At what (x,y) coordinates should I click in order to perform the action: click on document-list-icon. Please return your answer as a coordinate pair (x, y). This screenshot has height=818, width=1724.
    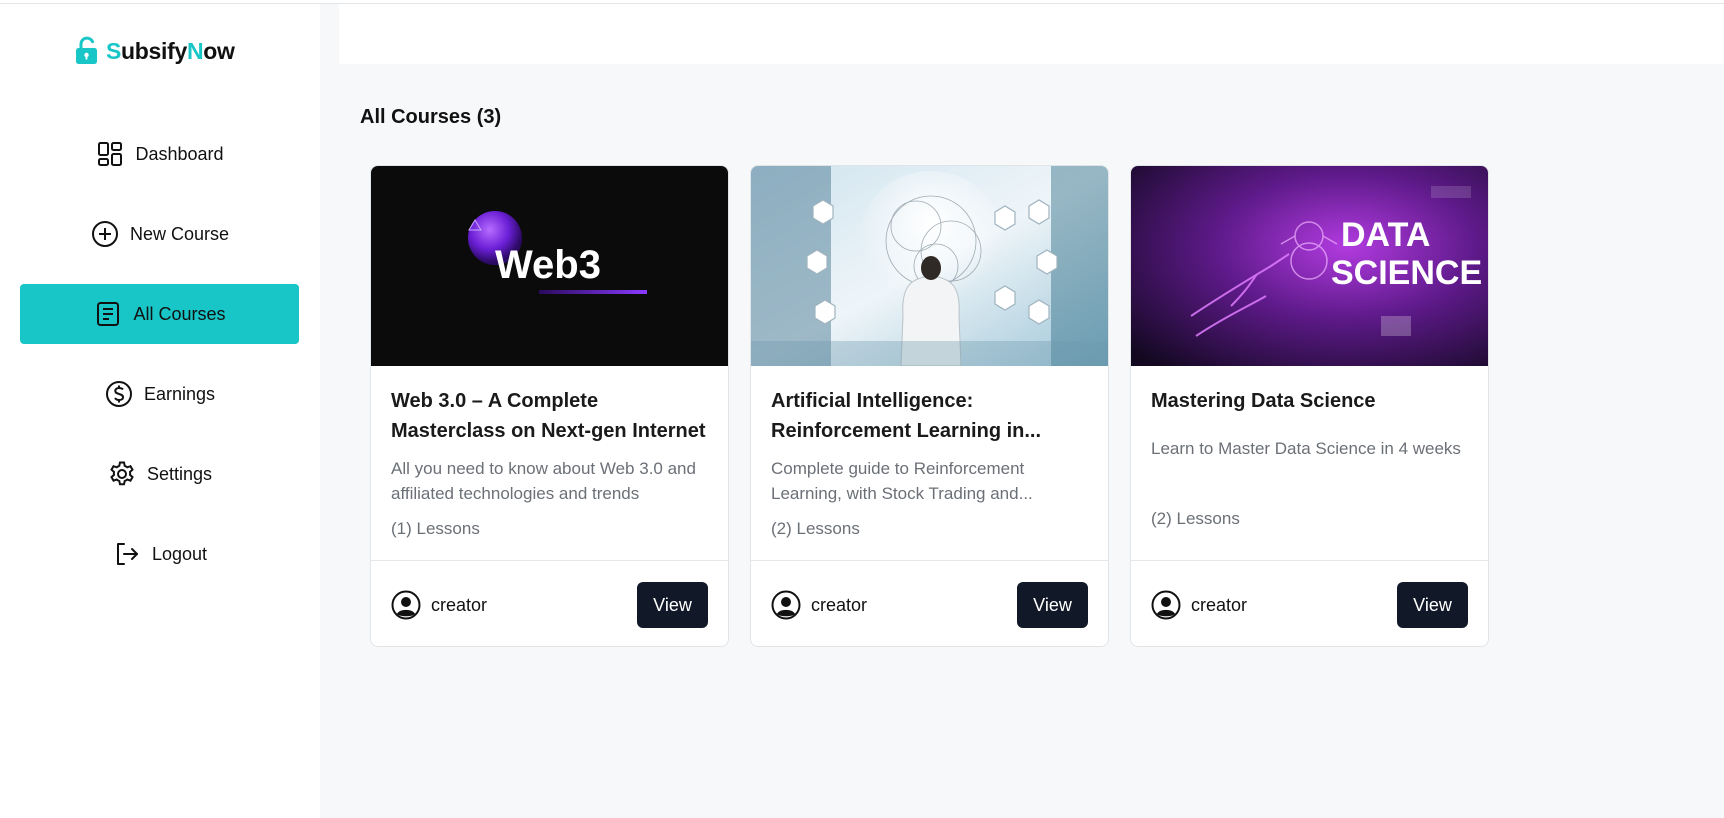
    Looking at the image, I should click on (108, 314).